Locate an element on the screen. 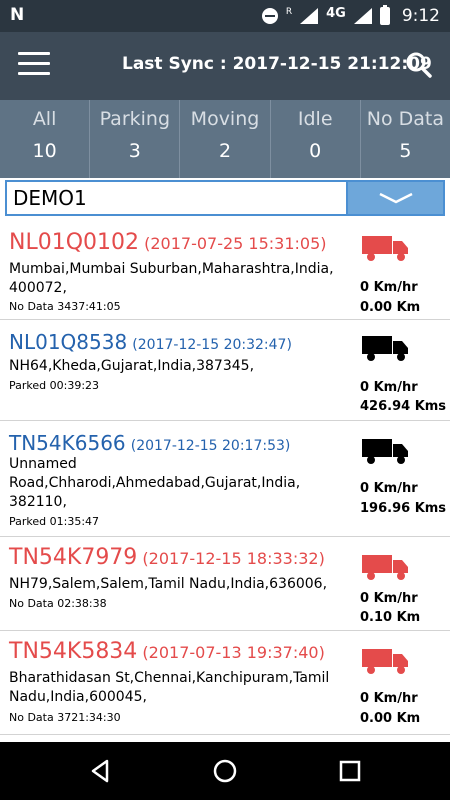 The width and height of the screenshot is (450, 800). vehicle-filter is located at coordinates (225, 198).